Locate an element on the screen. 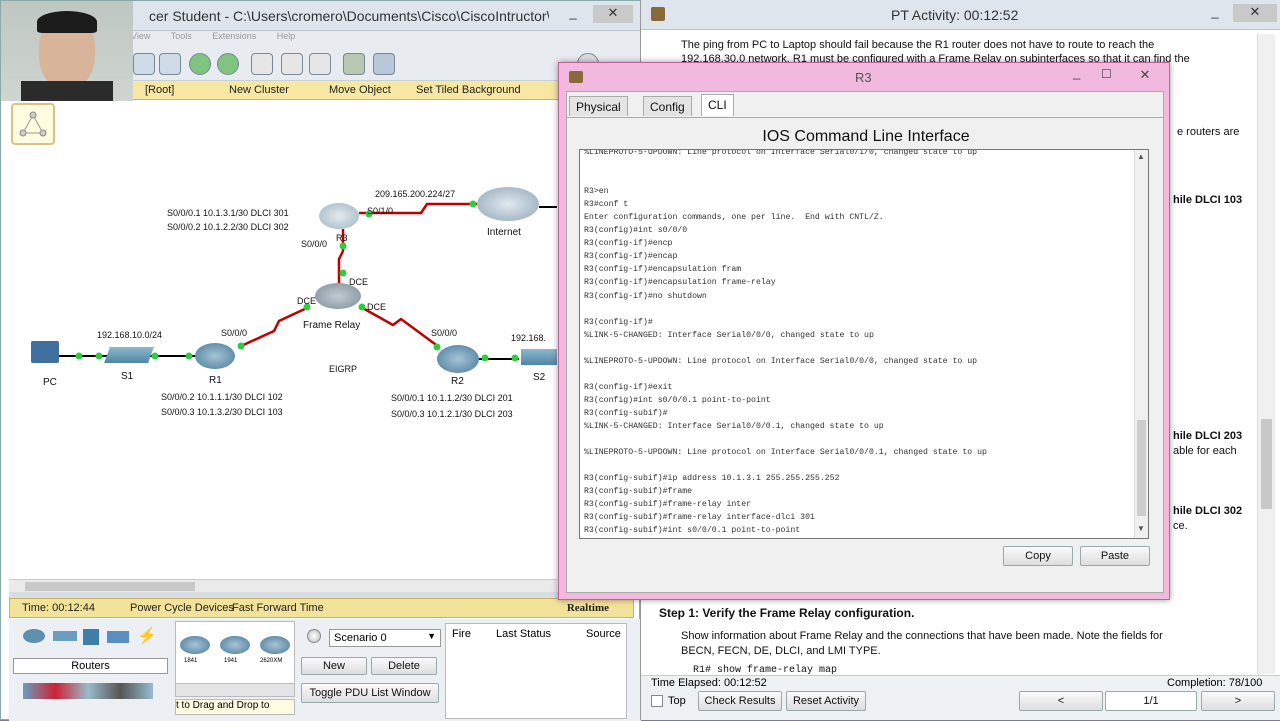  menu-view: View is located at coordinates (140, 36).